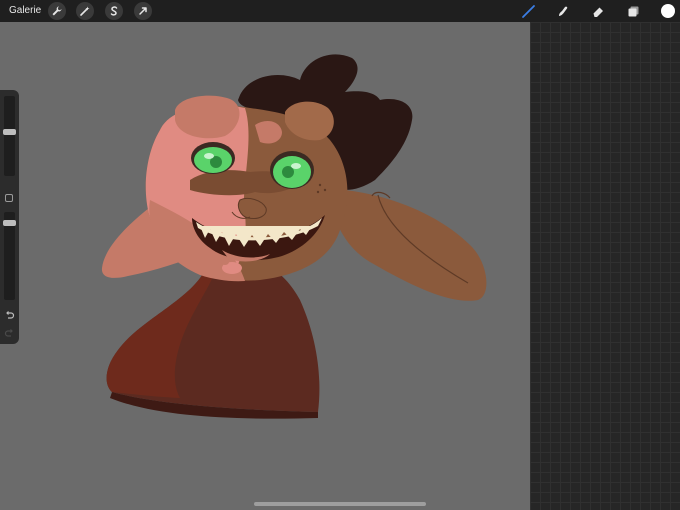 The height and width of the screenshot is (510, 680). I want to click on home-indicator, so click(340, 504).